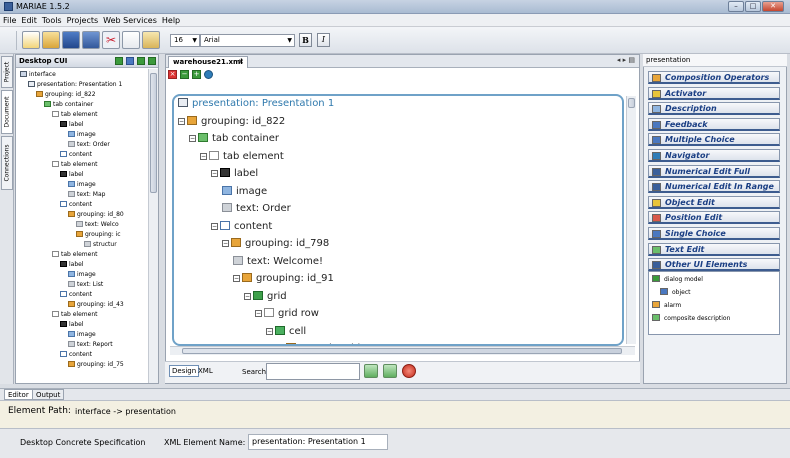 The image size is (790, 458). I want to click on minimize-button: –, so click(736, 6).